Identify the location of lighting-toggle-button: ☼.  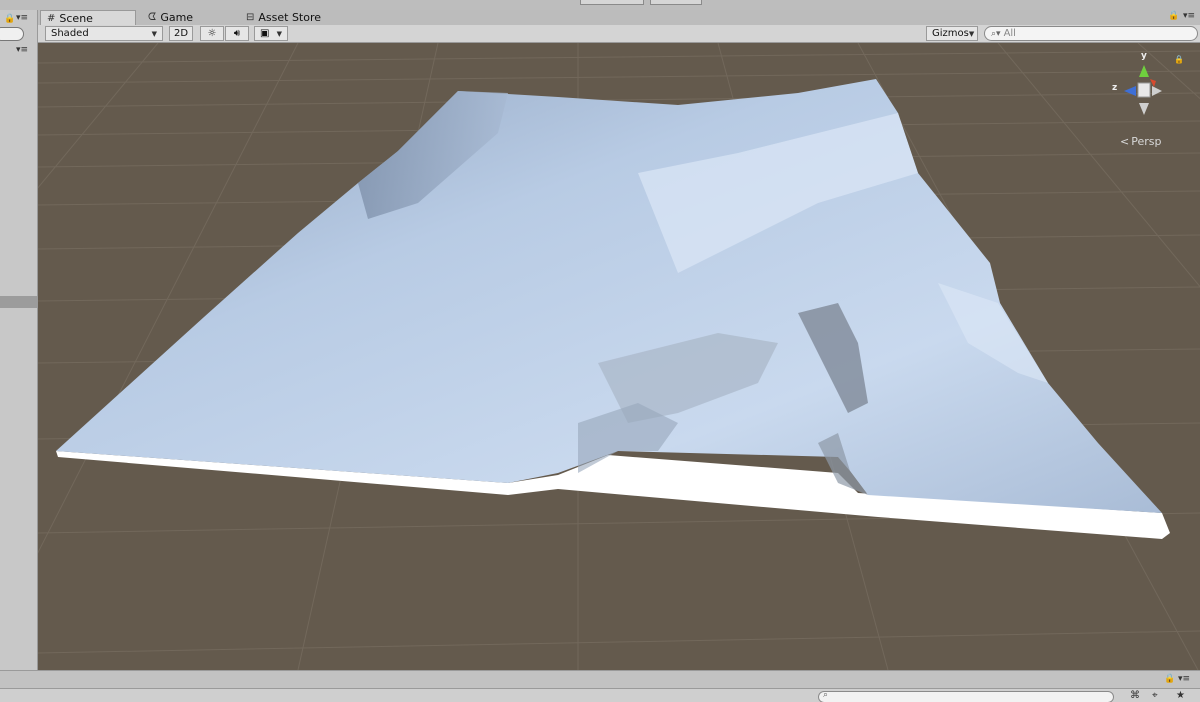
(212, 33).